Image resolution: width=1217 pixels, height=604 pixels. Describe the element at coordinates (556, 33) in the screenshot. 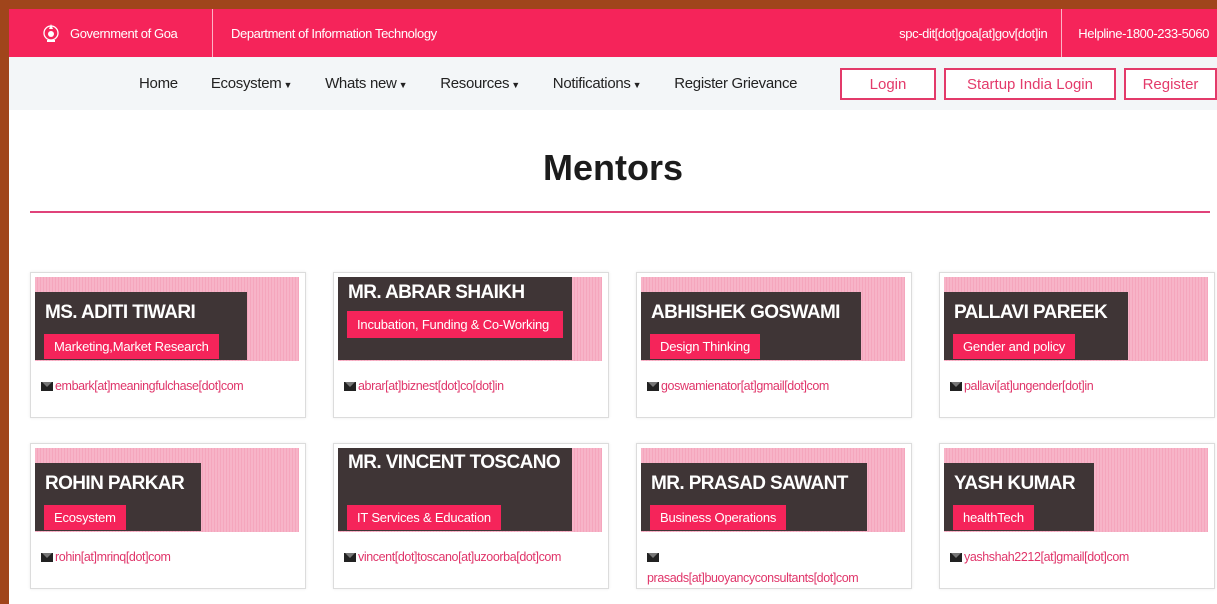

I see `dept-label: Department of Information Technology` at that location.